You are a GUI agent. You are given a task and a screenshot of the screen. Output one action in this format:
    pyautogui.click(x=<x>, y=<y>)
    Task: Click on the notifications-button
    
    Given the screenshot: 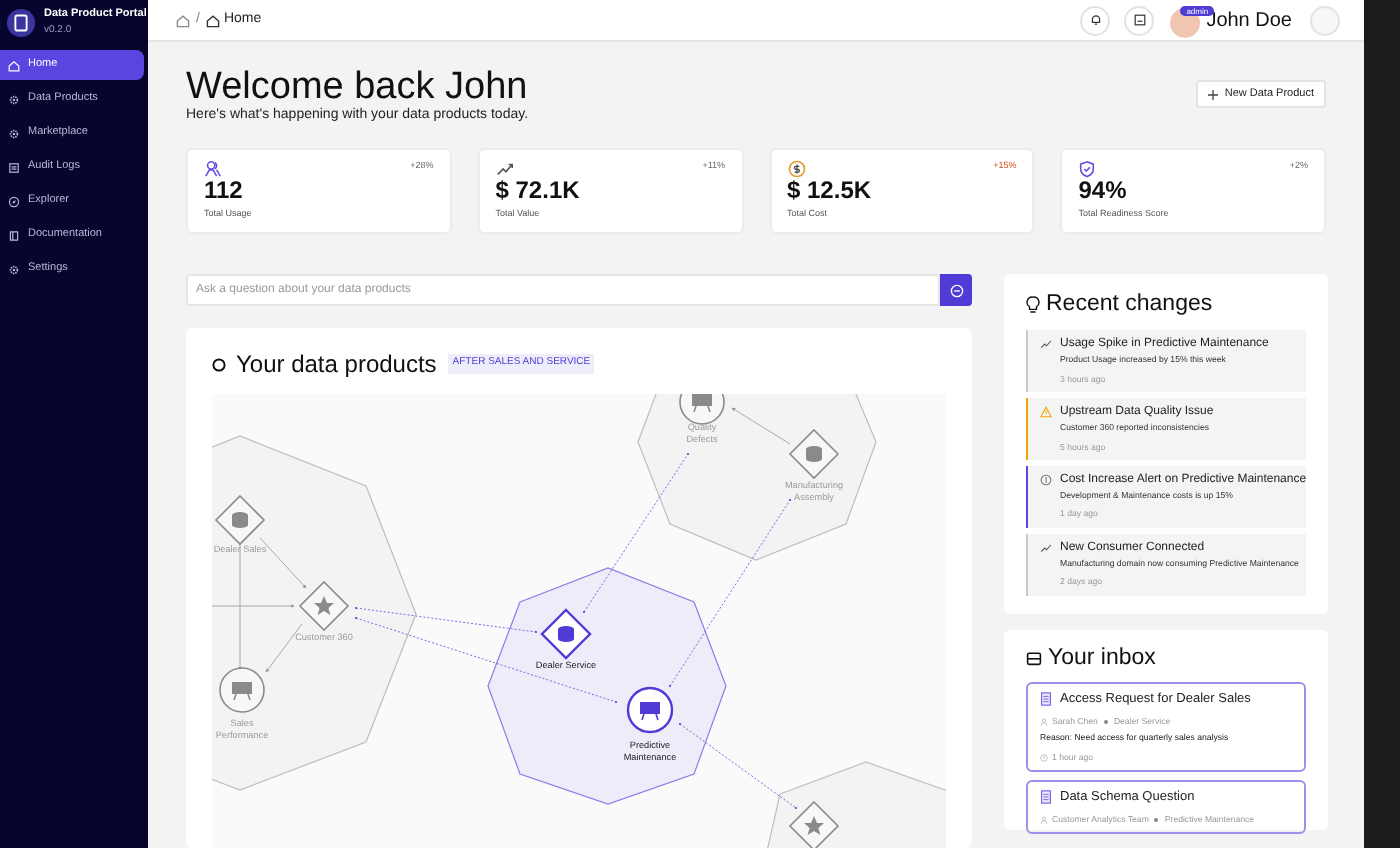 What is the action you would take?
    pyautogui.click(x=1095, y=20)
    